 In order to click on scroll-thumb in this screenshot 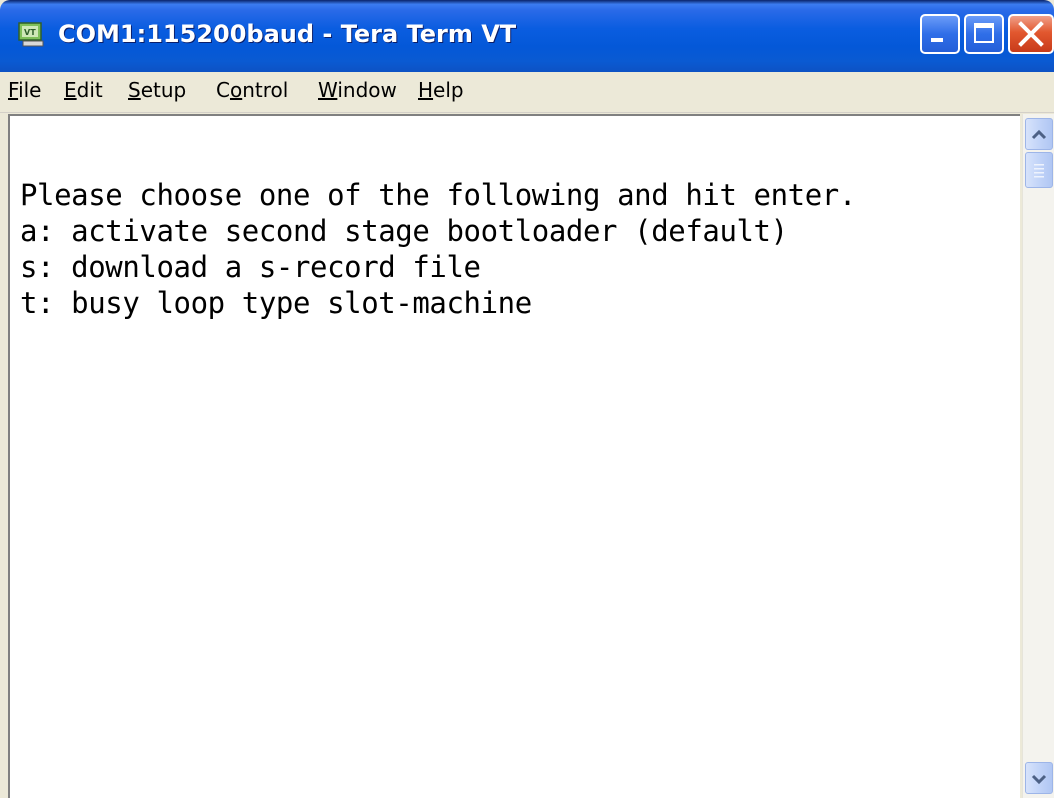, I will do `click(1039, 170)`.